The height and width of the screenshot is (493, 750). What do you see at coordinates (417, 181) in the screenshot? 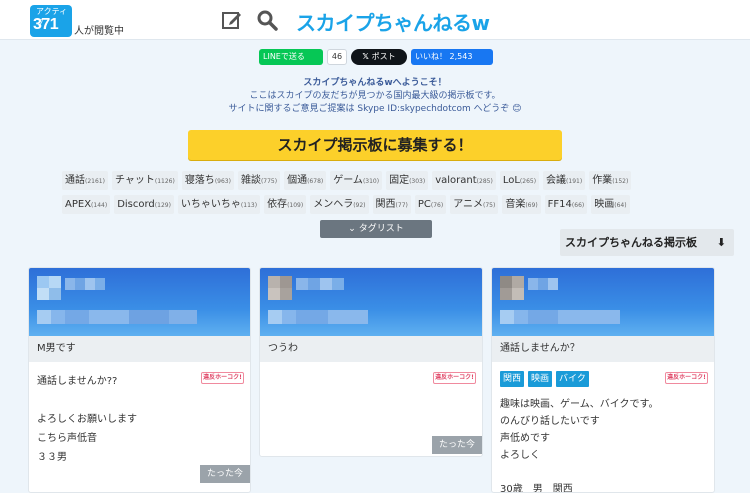
I see `tag-count: (303)` at bounding box center [417, 181].